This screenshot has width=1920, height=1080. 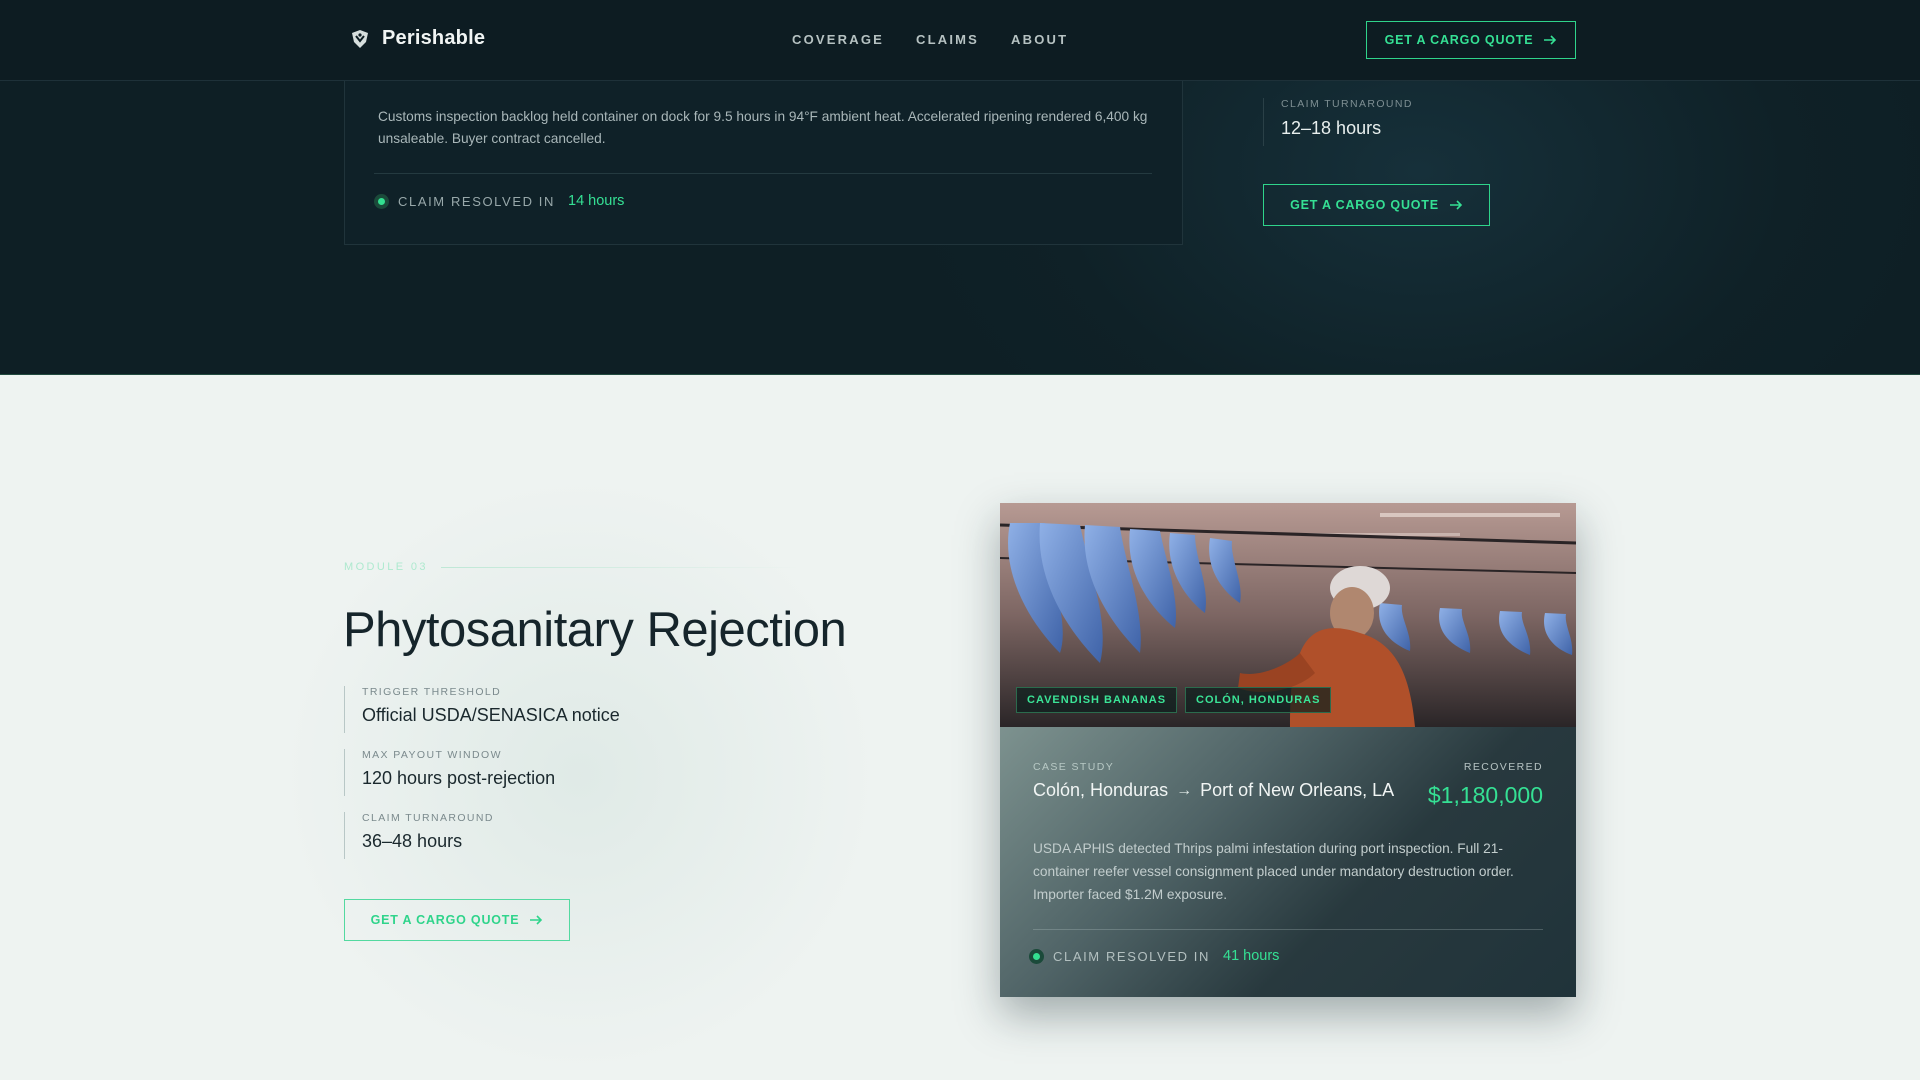 What do you see at coordinates (1331, 128) in the screenshot?
I see `spec-value: 12–18 hours` at bounding box center [1331, 128].